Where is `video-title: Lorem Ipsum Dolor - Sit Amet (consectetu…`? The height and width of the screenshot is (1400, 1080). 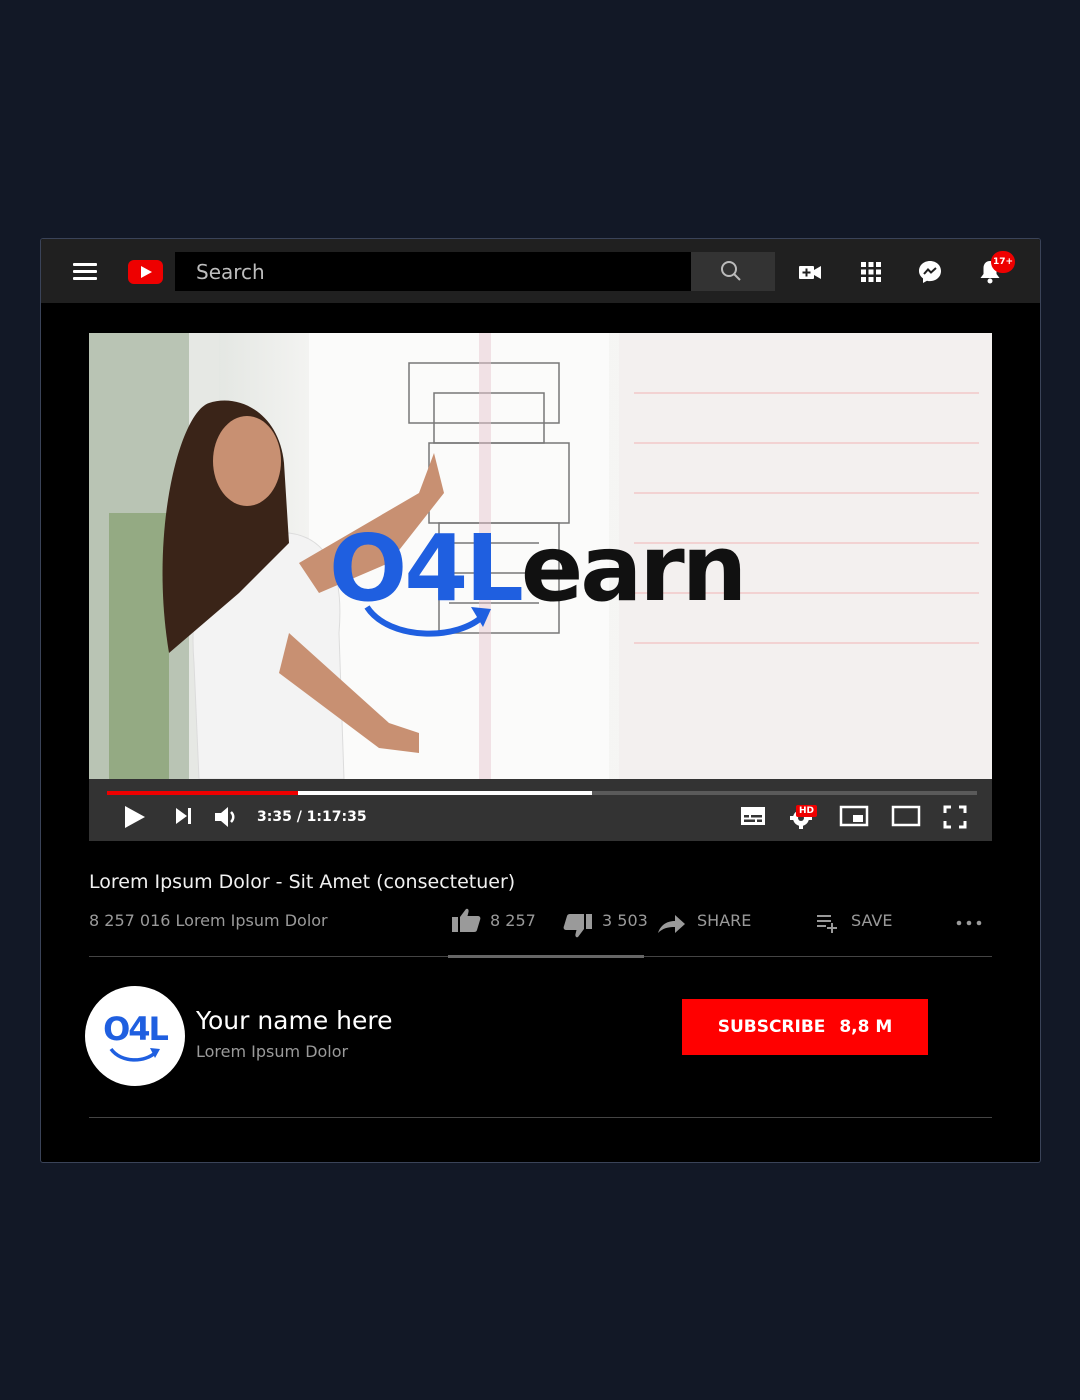
video-title: Lorem Ipsum Dolor - Sit Amet (consectetu… is located at coordinates (302, 882).